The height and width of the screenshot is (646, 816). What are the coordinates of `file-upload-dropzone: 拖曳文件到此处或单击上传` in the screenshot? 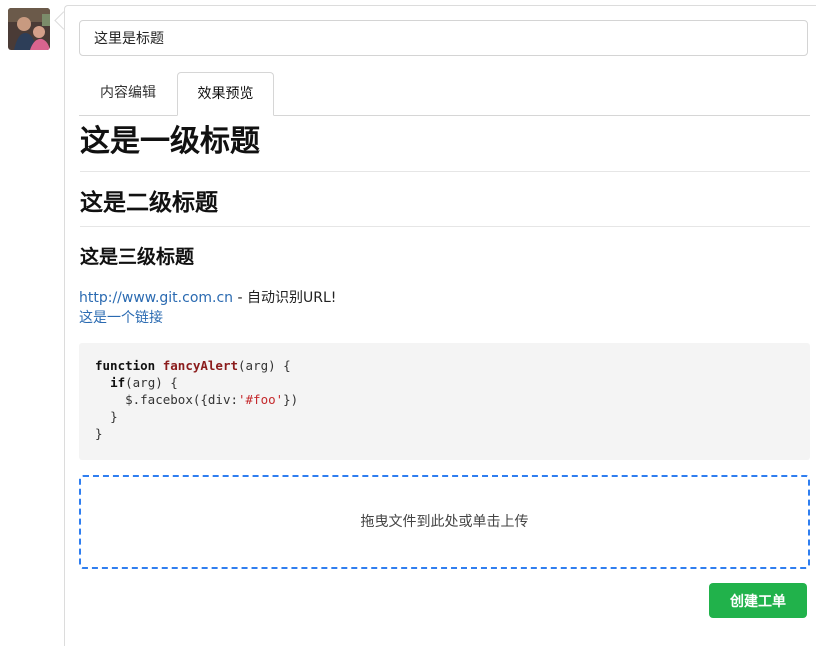 It's located at (444, 522).